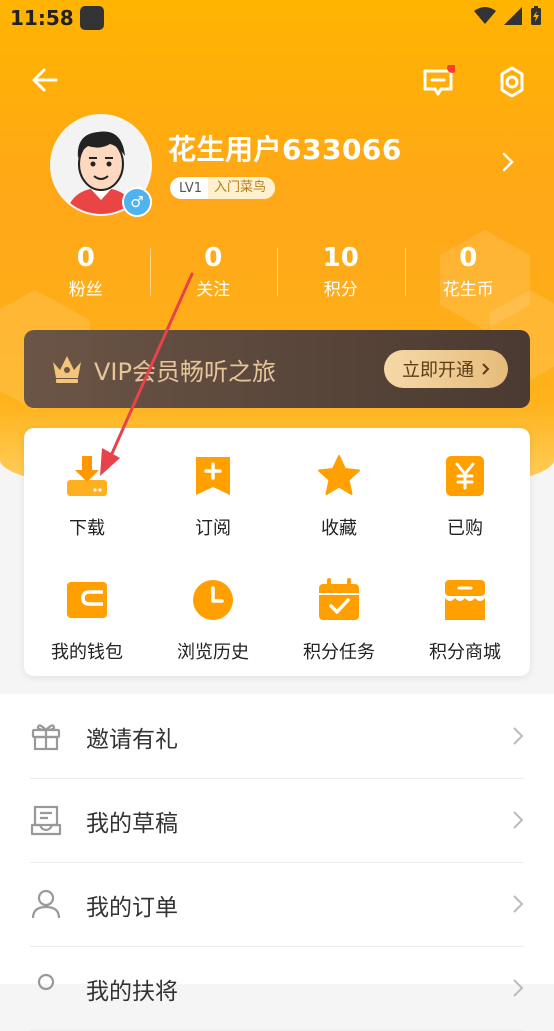 Image resolution: width=554 pixels, height=1031 pixels. Describe the element at coordinates (241, 188) in the screenshot. I see `level-name: 入门菜鸟` at that location.